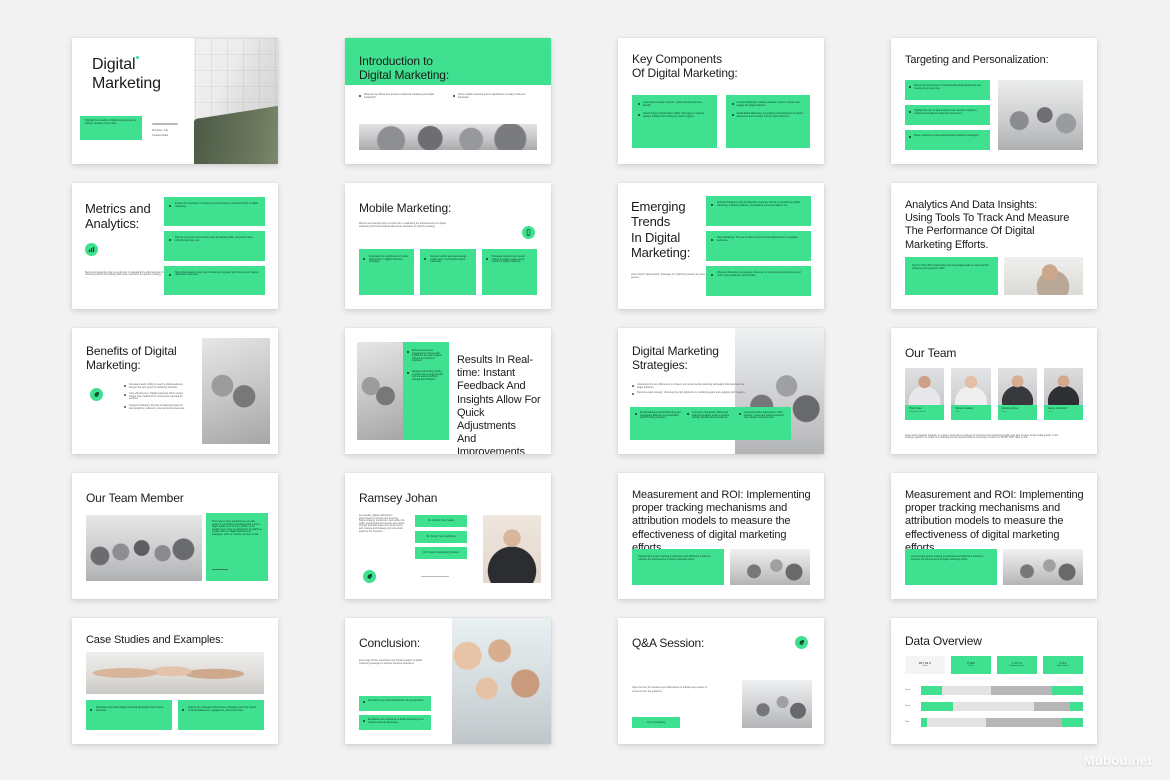  What do you see at coordinates (943, 641) in the screenshot?
I see `data-overview-title: Data Overview` at bounding box center [943, 641].